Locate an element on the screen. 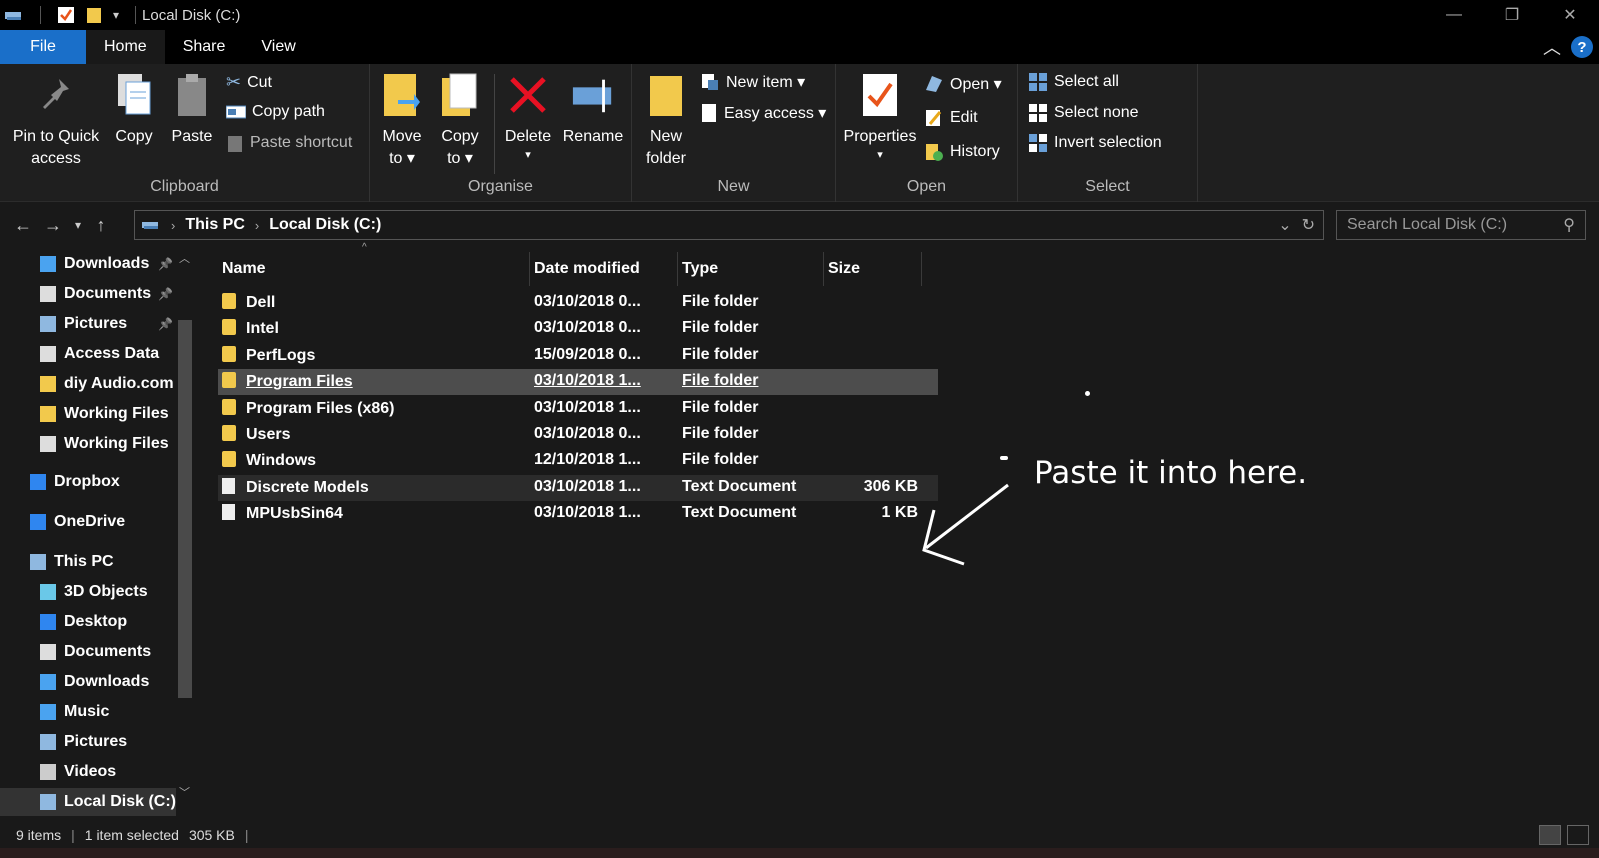 The image size is (1599, 858). sidebar-item: Music is located at coordinates (54, 712).